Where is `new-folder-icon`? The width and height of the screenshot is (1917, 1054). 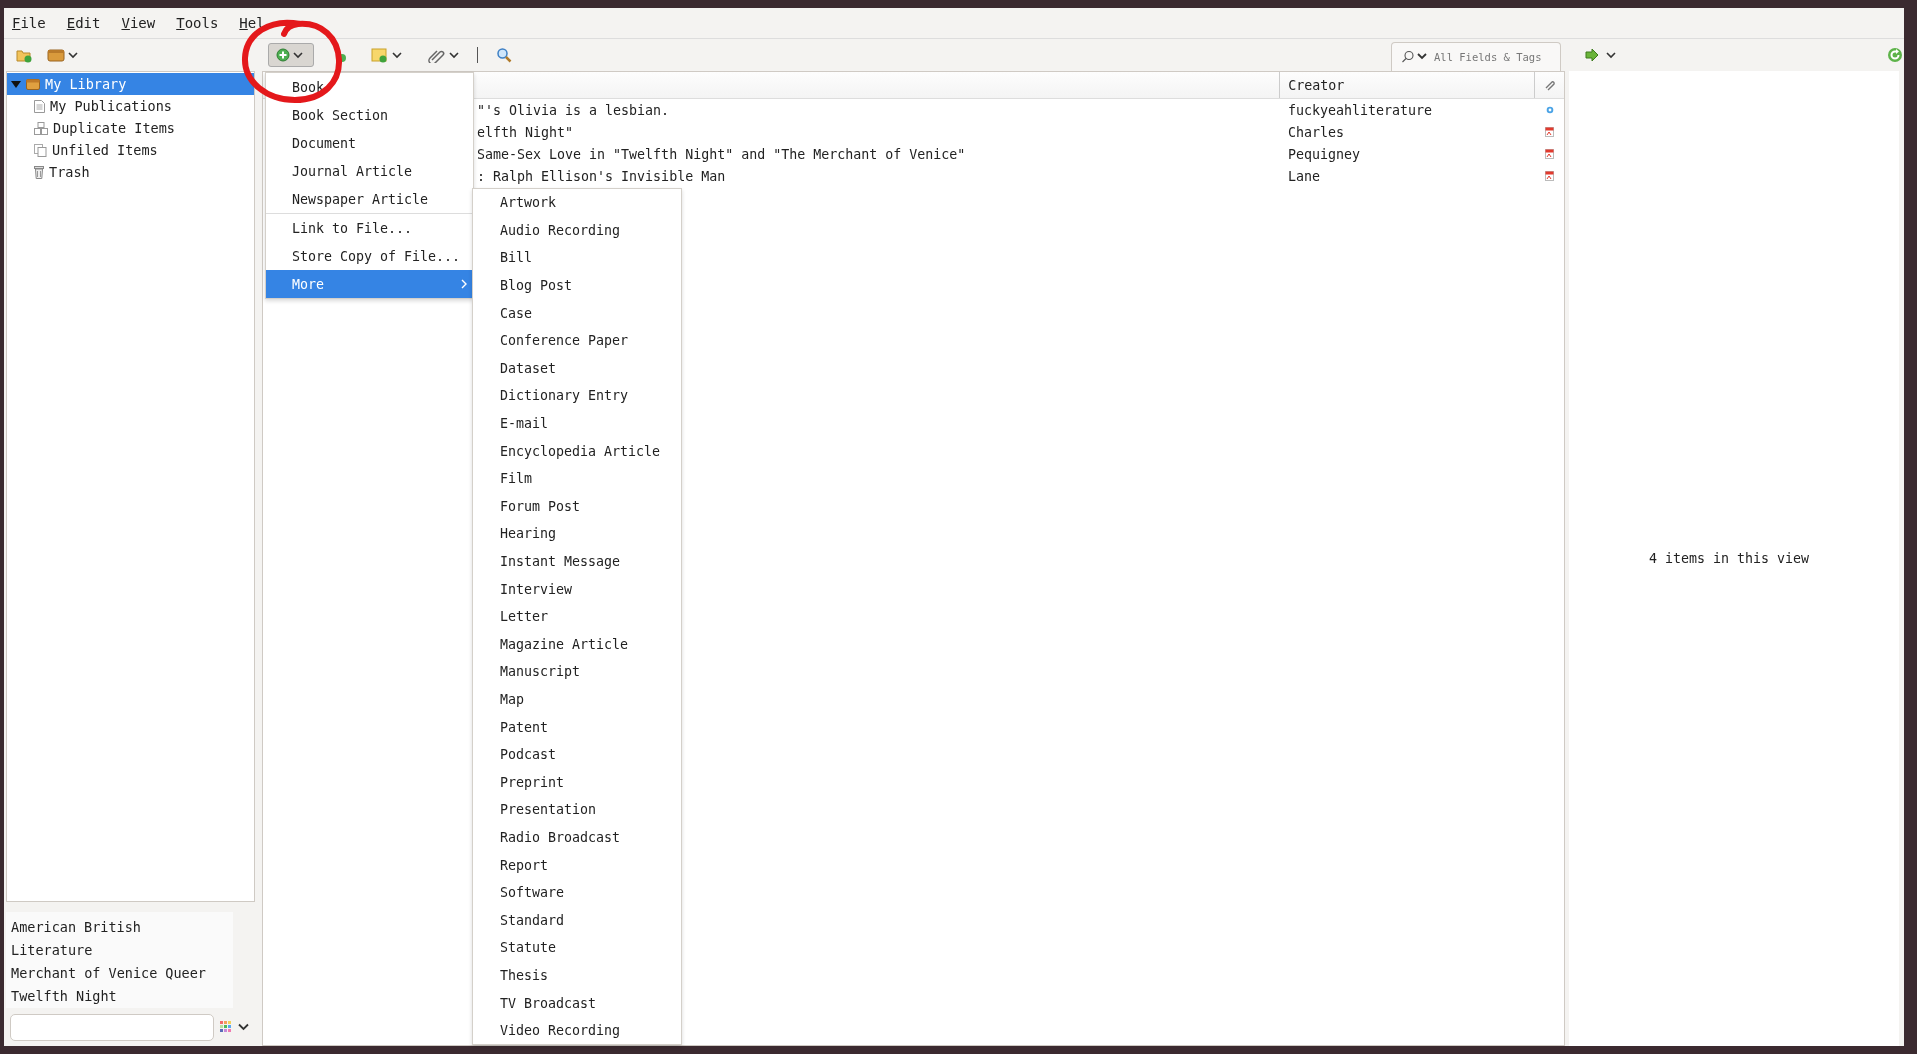
new-folder-icon is located at coordinates (24, 55).